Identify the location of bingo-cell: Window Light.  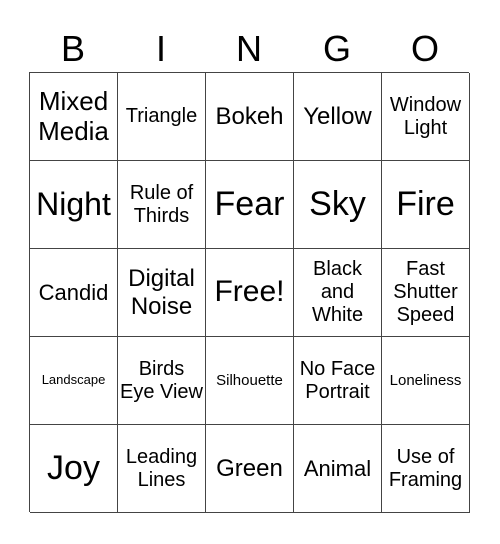
(426, 117).